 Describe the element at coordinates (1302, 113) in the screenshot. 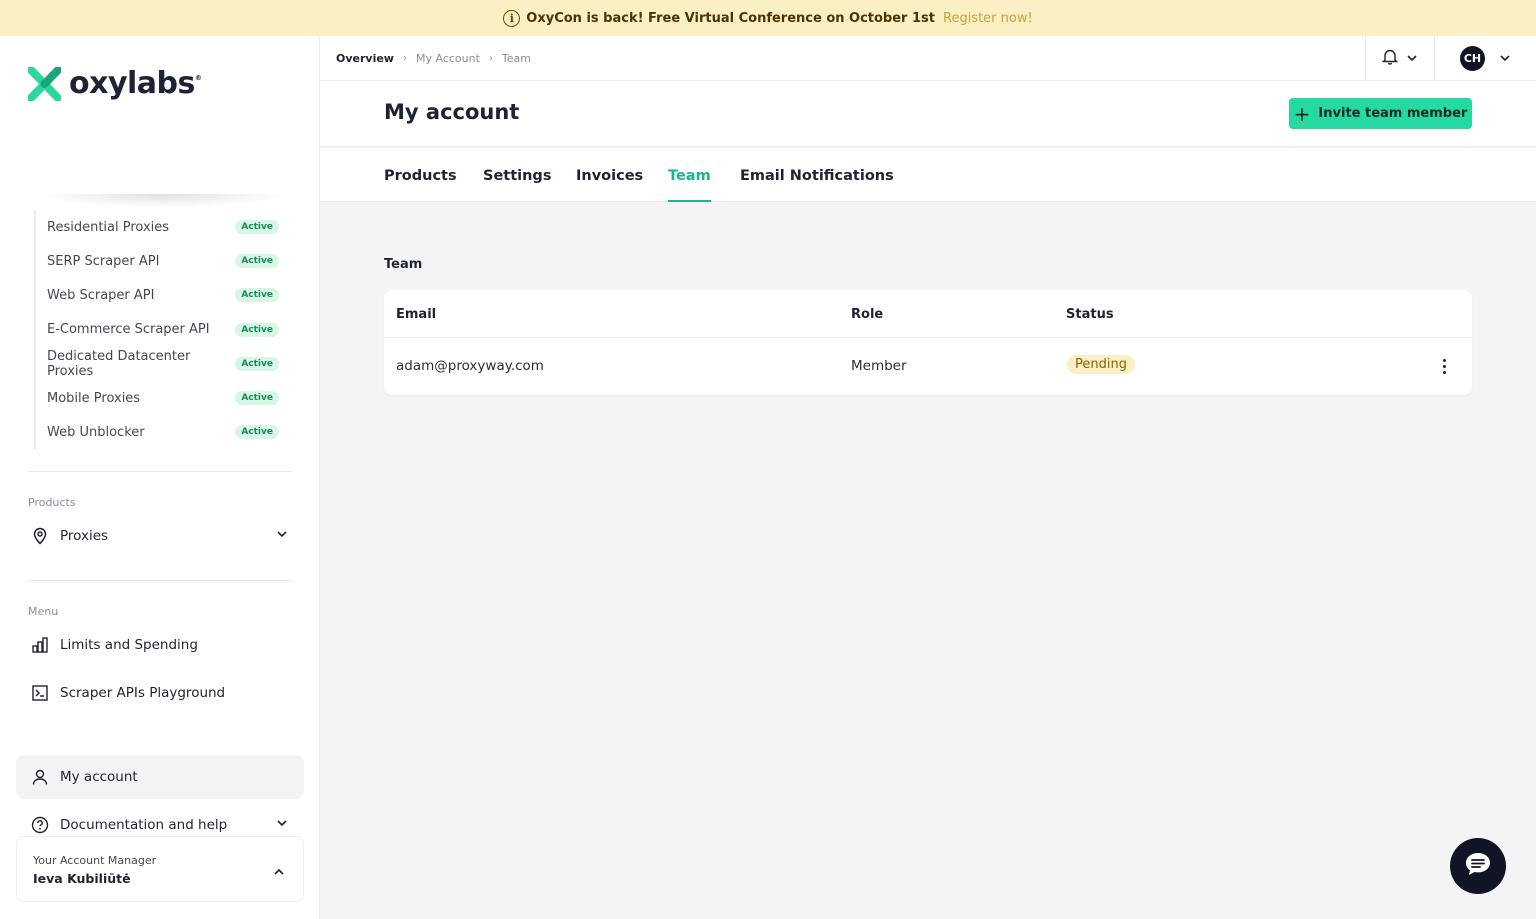

I see `plus-icon: +` at that location.